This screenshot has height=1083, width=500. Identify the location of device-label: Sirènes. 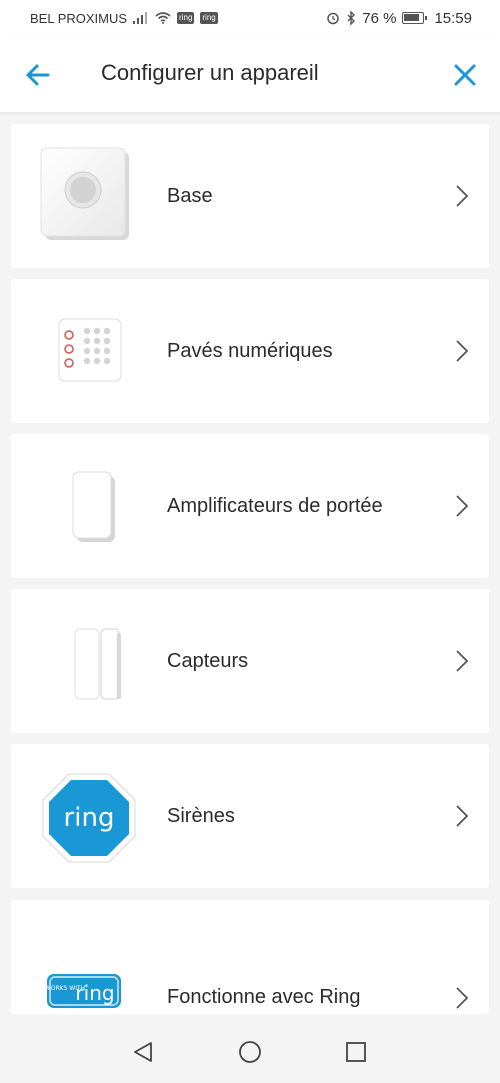
(201, 815).